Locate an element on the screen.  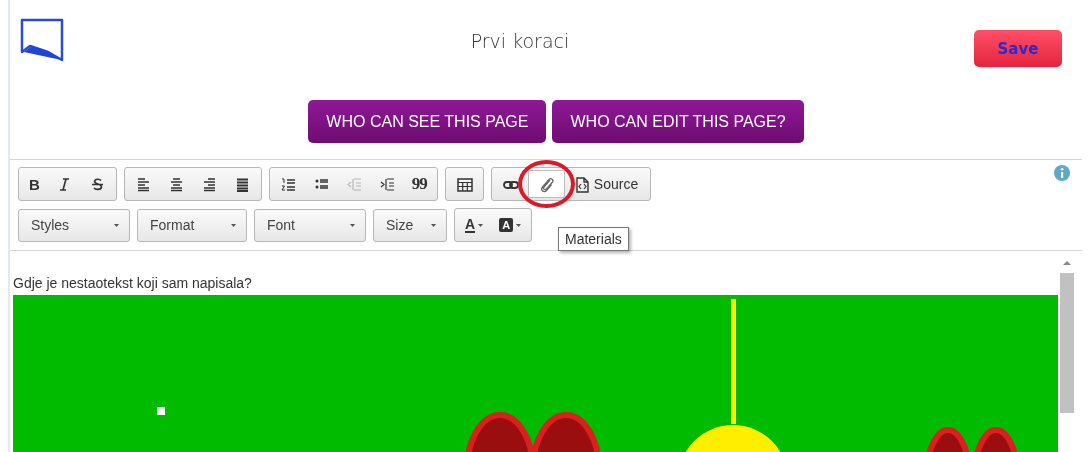
indent-icon is located at coordinates (387, 184).